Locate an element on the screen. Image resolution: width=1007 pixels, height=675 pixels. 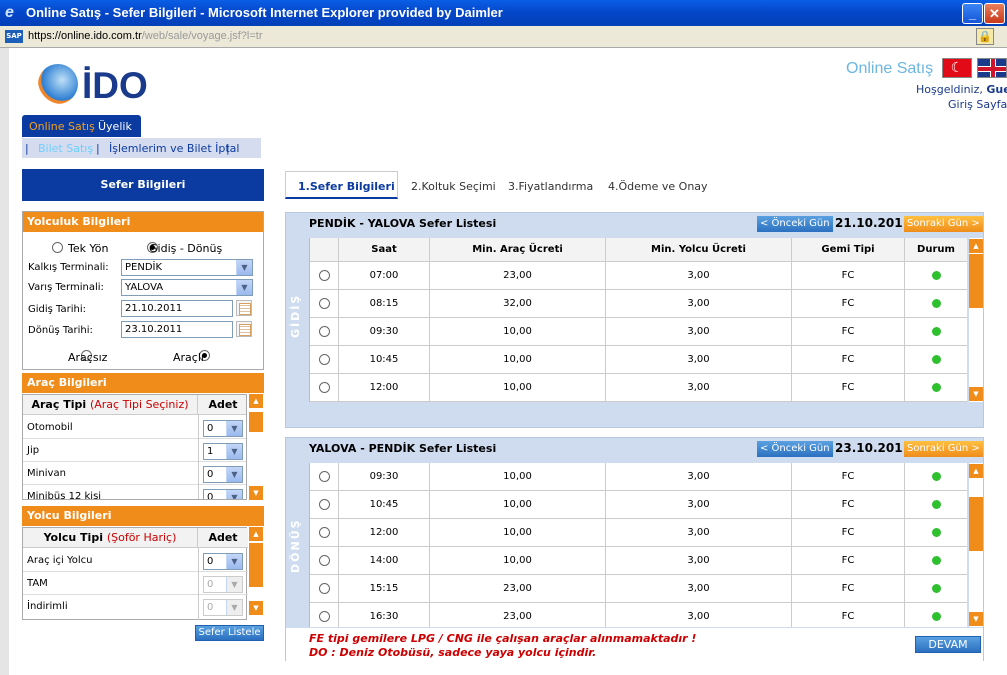
return-side-label: DÖNÜŞ is located at coordinates (297, 545).